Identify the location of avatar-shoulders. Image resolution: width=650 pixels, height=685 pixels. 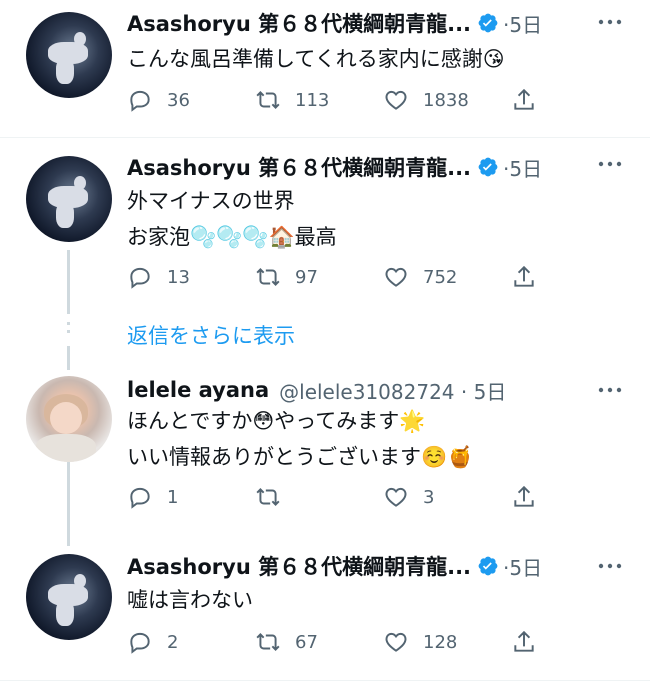
(66, 448).